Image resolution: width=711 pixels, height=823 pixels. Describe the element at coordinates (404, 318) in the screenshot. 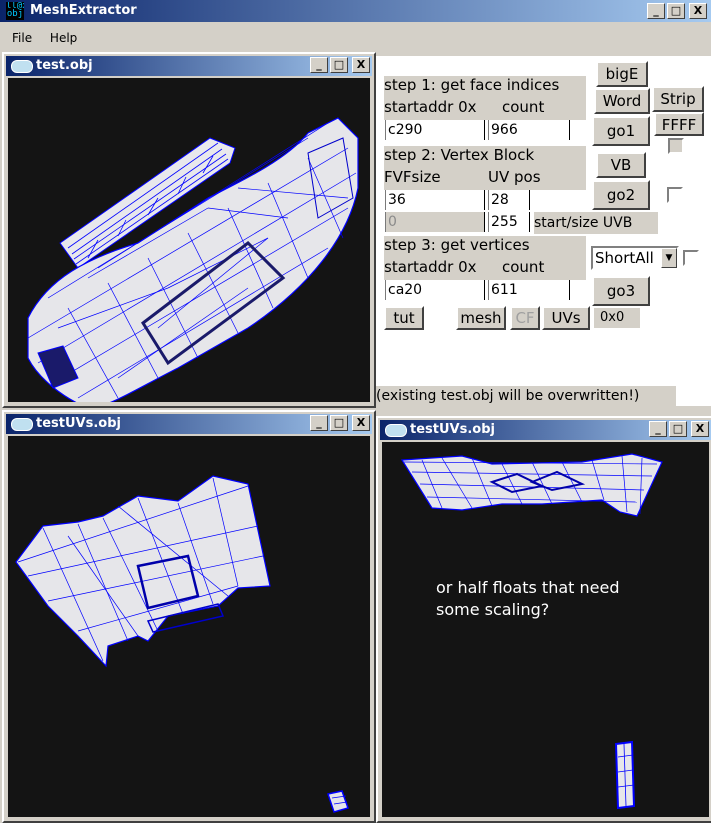

I see `tut-button: tut` at that location.